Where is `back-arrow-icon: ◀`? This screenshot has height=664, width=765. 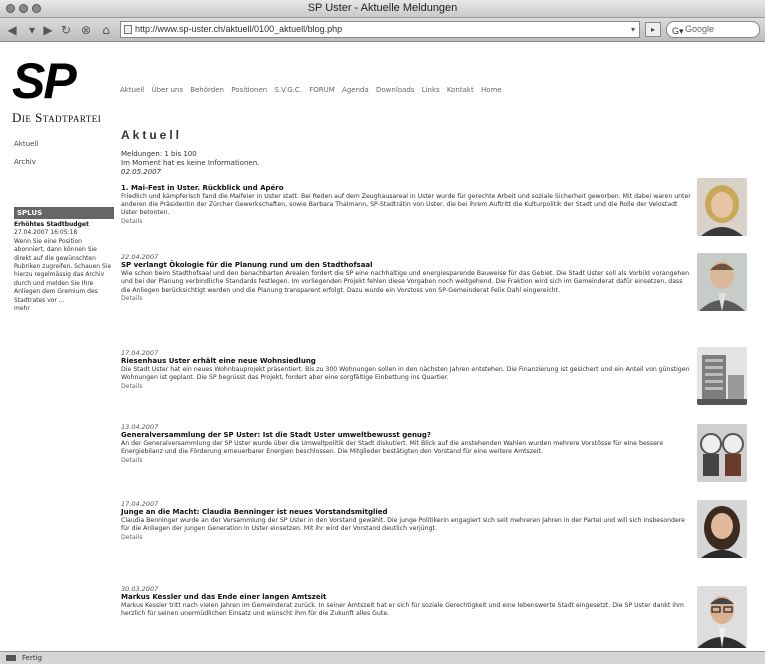 back-arrow-icon: ◀ is located at coordinates (12, 30).